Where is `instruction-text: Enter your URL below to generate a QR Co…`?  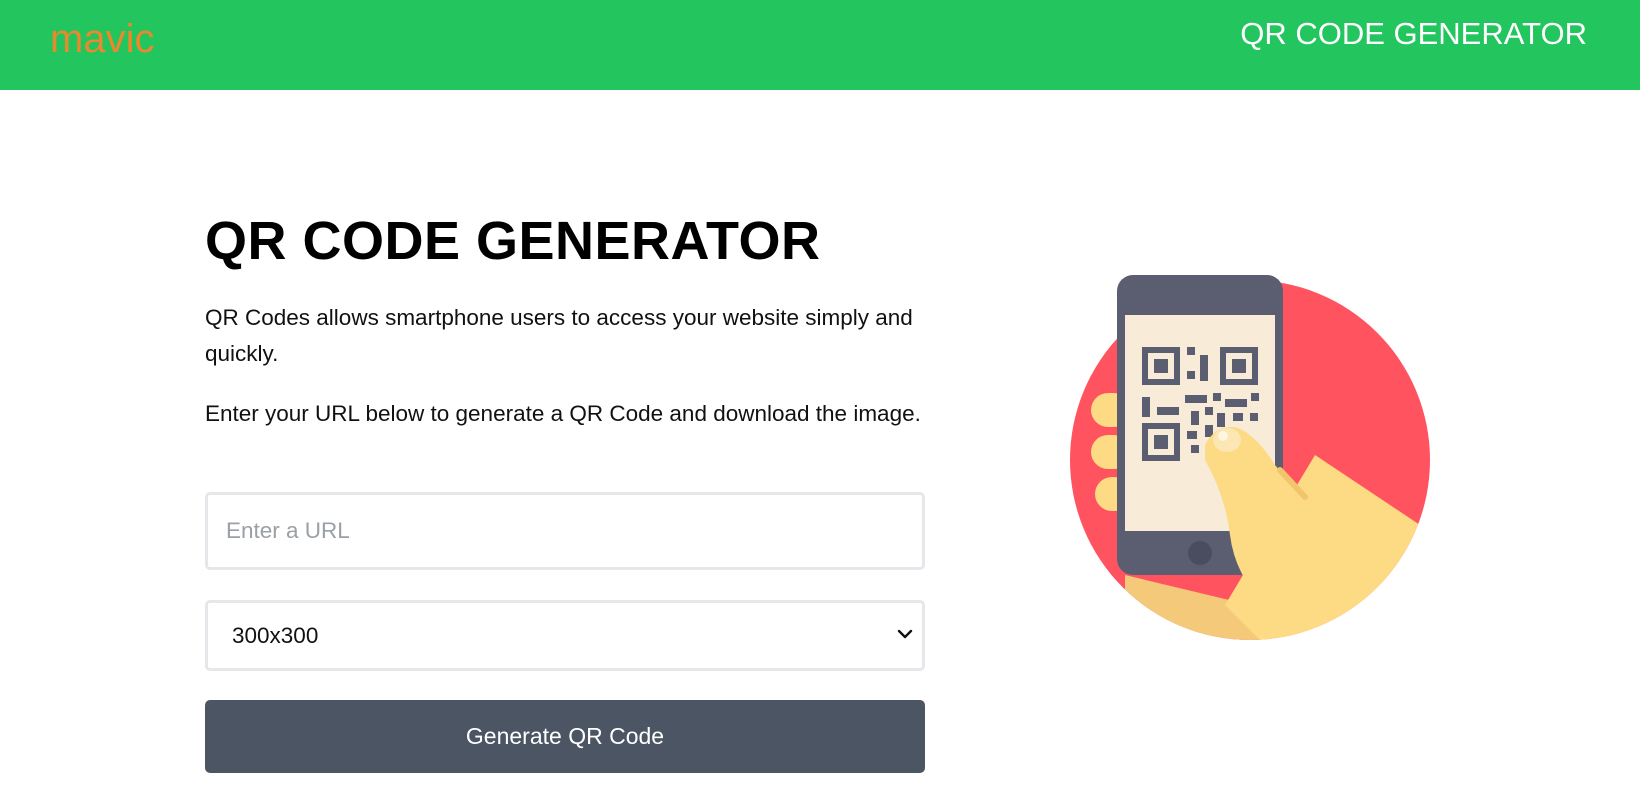 instruction-text: Enter your URL below to generate a QR Co… is located at coordinates (563, 413).